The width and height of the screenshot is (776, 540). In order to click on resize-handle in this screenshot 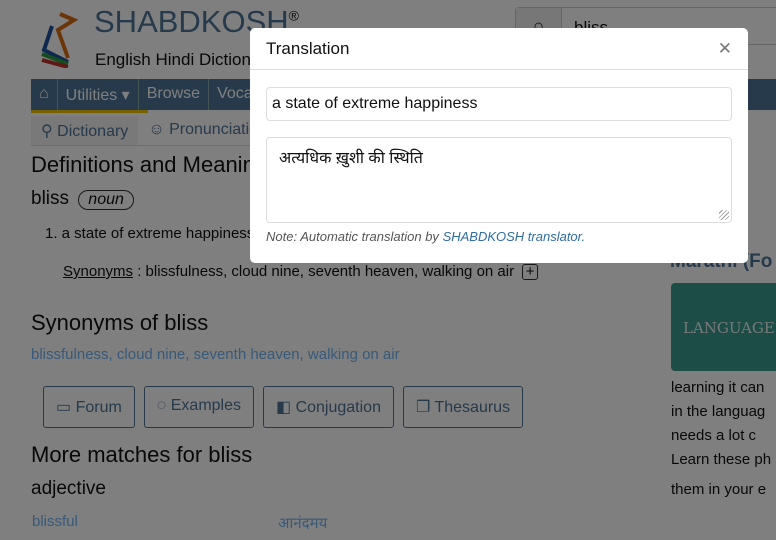, I will do `click(724, 215)`.